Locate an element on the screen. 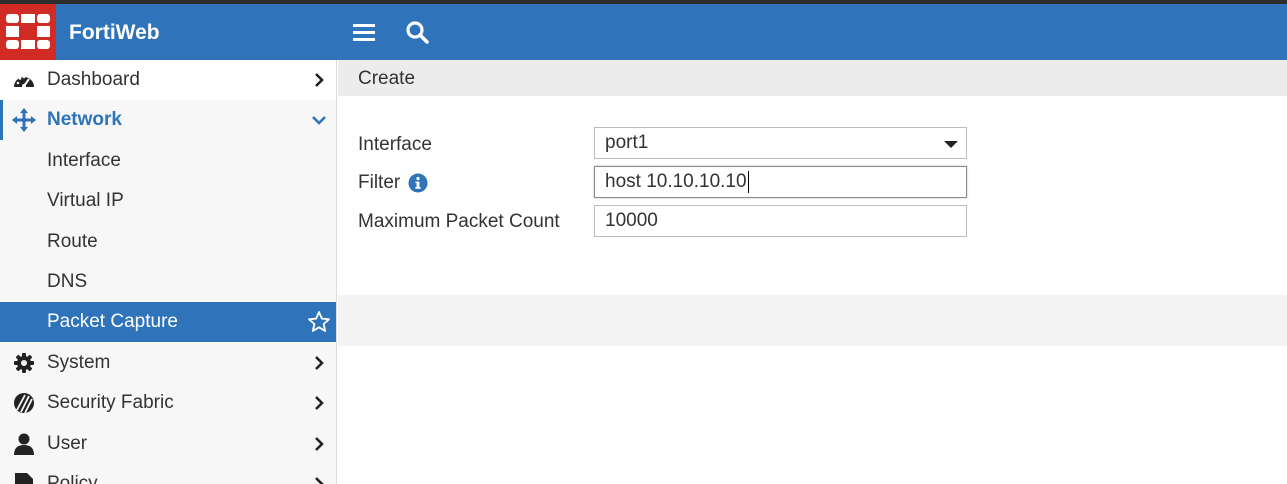 This screenshot has width=1287, height=484. dashboard-gauge-icon is located at coordinates (24, 80).